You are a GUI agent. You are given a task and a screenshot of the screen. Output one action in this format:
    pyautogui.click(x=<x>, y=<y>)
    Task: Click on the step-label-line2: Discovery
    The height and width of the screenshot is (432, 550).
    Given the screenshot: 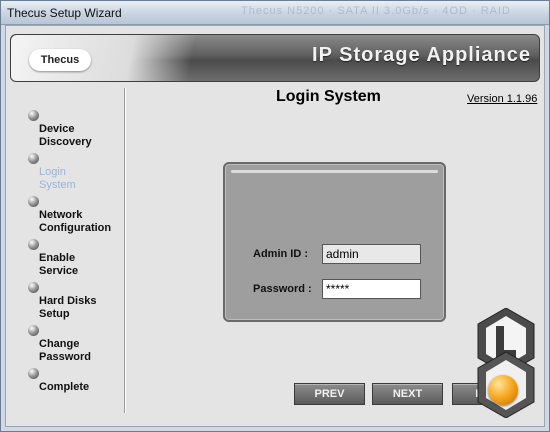 What is the action you would take?
    pyautogui.click(x=65, y=142)
    